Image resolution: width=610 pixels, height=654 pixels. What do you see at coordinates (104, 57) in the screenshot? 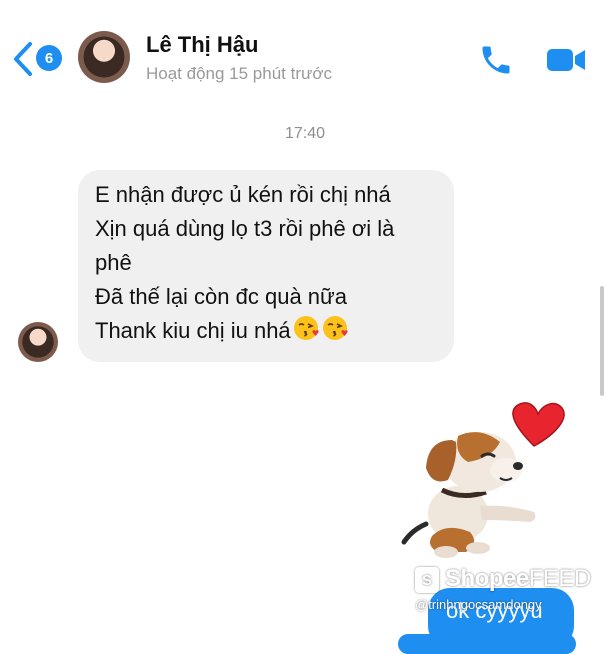
I see `contact-avatar` at bounding box center [104, 57].